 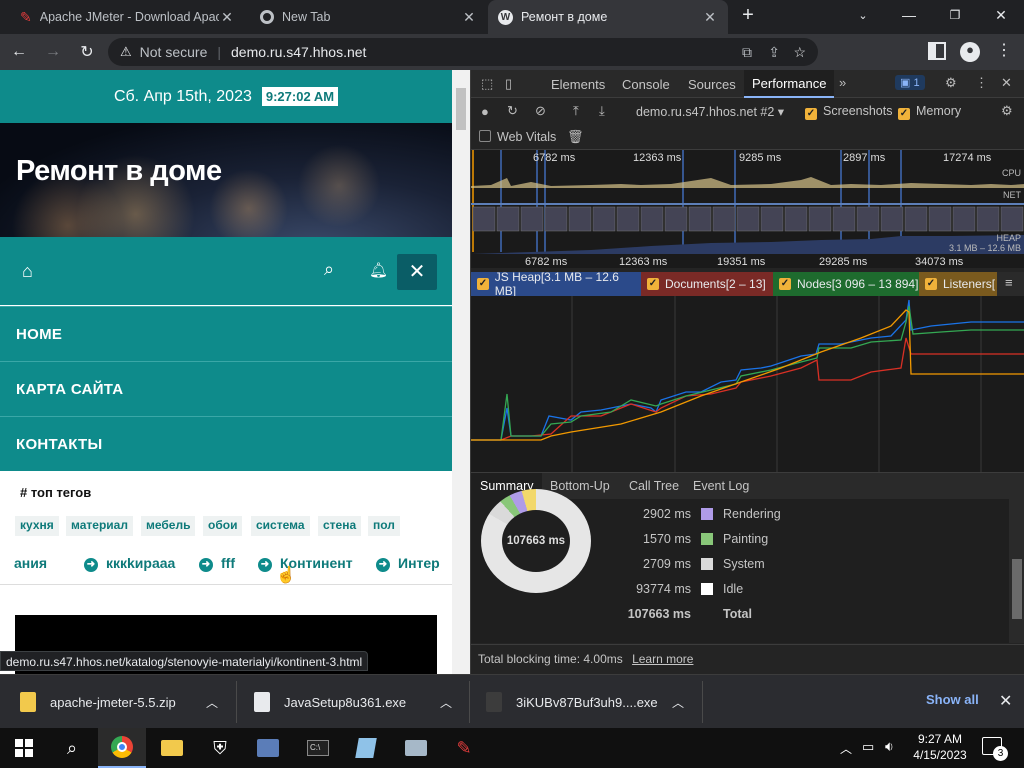 I want to click on download-item: 3iKUBv87Buf3uh9....exe ︿, so click(x=591, y=702).